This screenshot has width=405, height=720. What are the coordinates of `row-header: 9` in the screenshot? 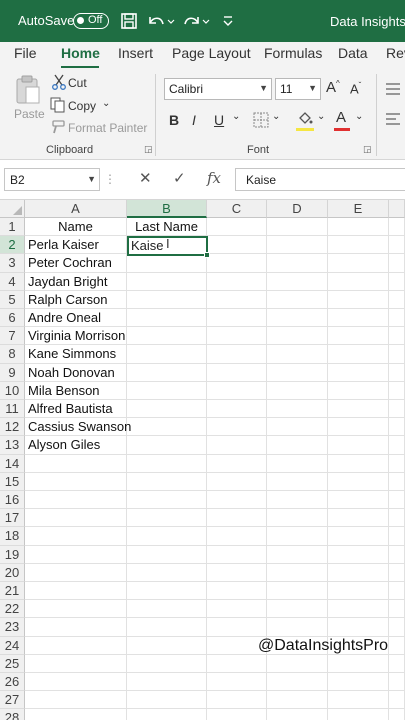 It's located at (12, 372).